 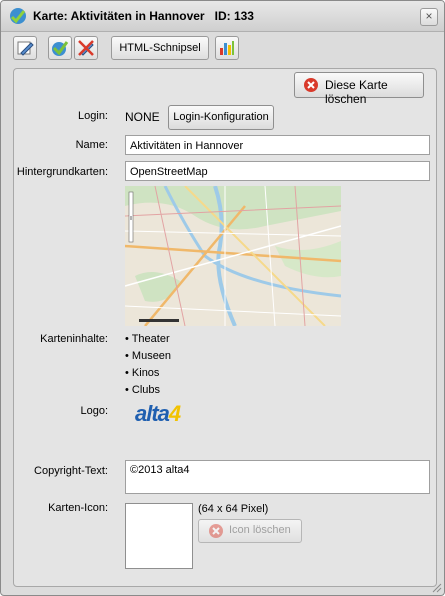 What do you see at coordinates (71, 471) in the screenshot?
I see `copyright-label: Copyright-Text:` at bounding box center [71, 471].